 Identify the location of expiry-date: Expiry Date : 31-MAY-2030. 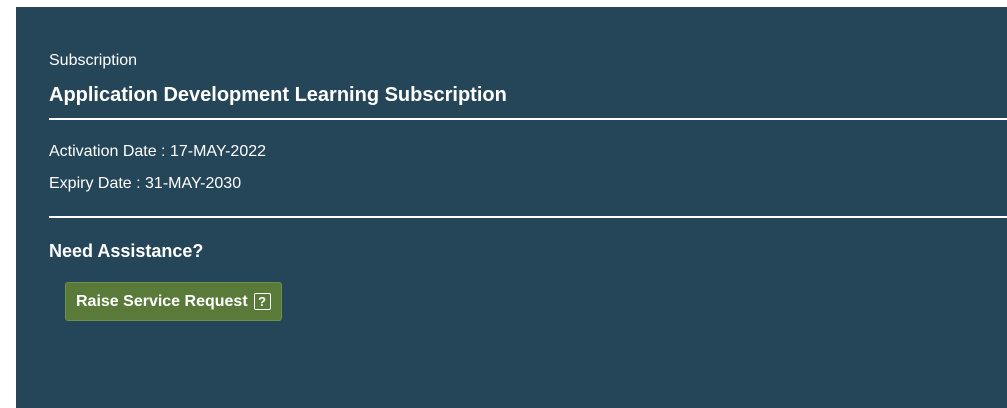
(145, 183).